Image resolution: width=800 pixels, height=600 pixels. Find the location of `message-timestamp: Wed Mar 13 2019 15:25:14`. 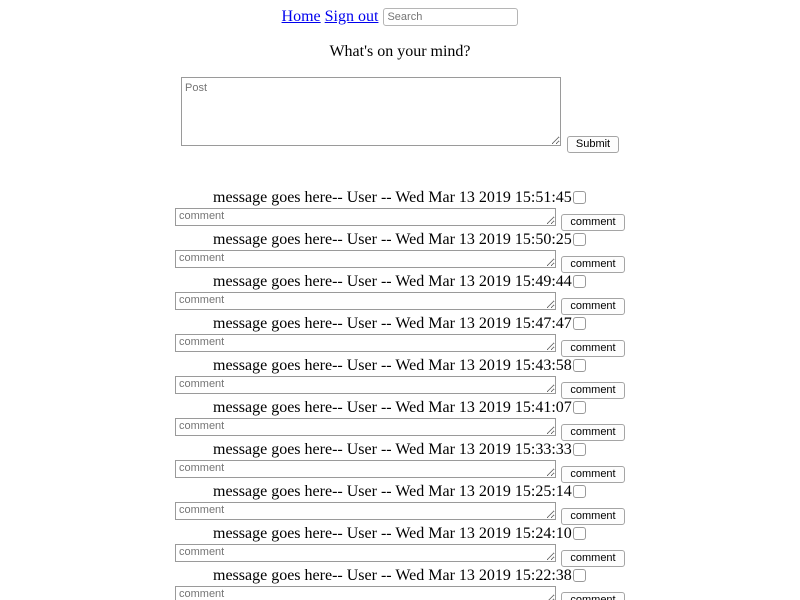

message-timestamp: Wed Mar 13 2019 15:25:14 is located at coordinates (483, 491).